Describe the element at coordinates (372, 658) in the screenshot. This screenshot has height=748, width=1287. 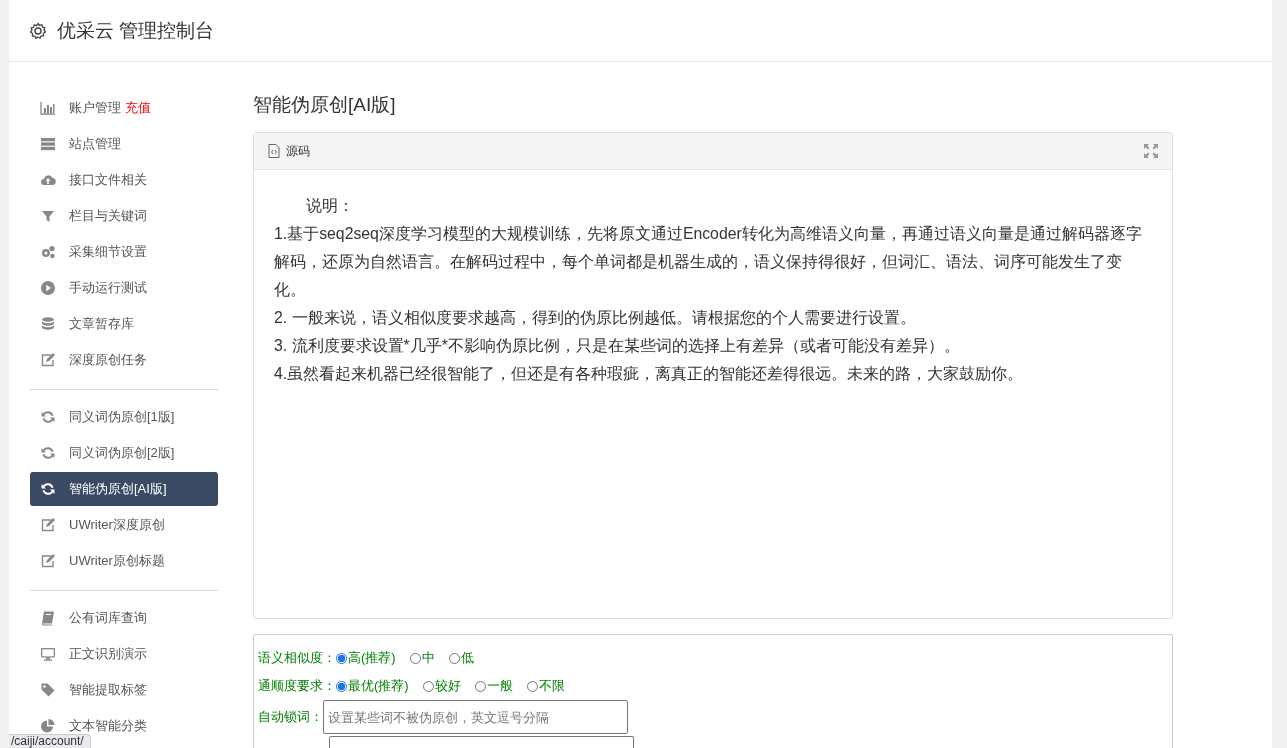
I see `radio-label: 高(推荐)` at that location.